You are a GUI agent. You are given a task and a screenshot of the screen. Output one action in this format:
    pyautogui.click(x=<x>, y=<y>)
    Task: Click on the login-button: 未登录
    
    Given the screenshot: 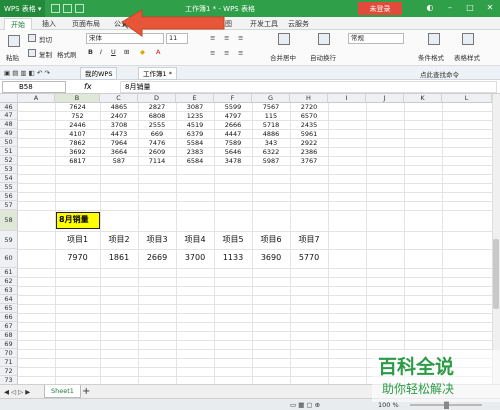 What is the action you would take?
    pyautogui.click(x=380, y=8)
    